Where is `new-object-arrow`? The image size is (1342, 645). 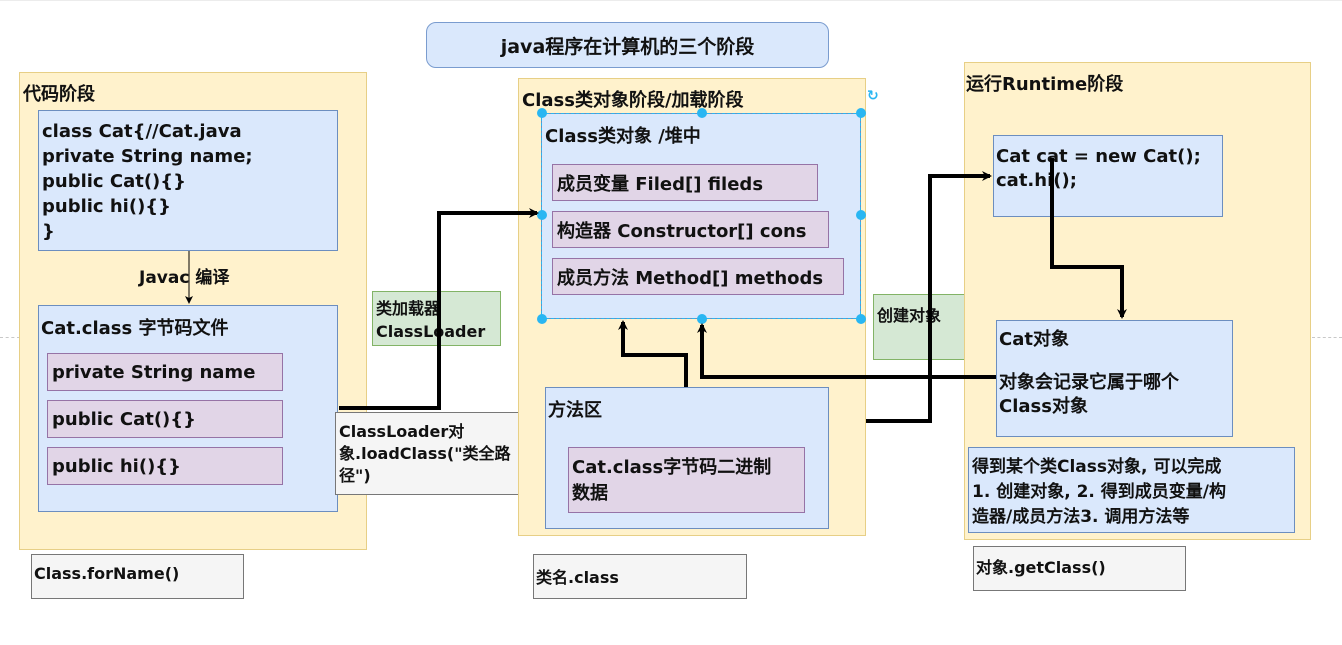 new-object-arrow is located at coordinates (1088, 238).